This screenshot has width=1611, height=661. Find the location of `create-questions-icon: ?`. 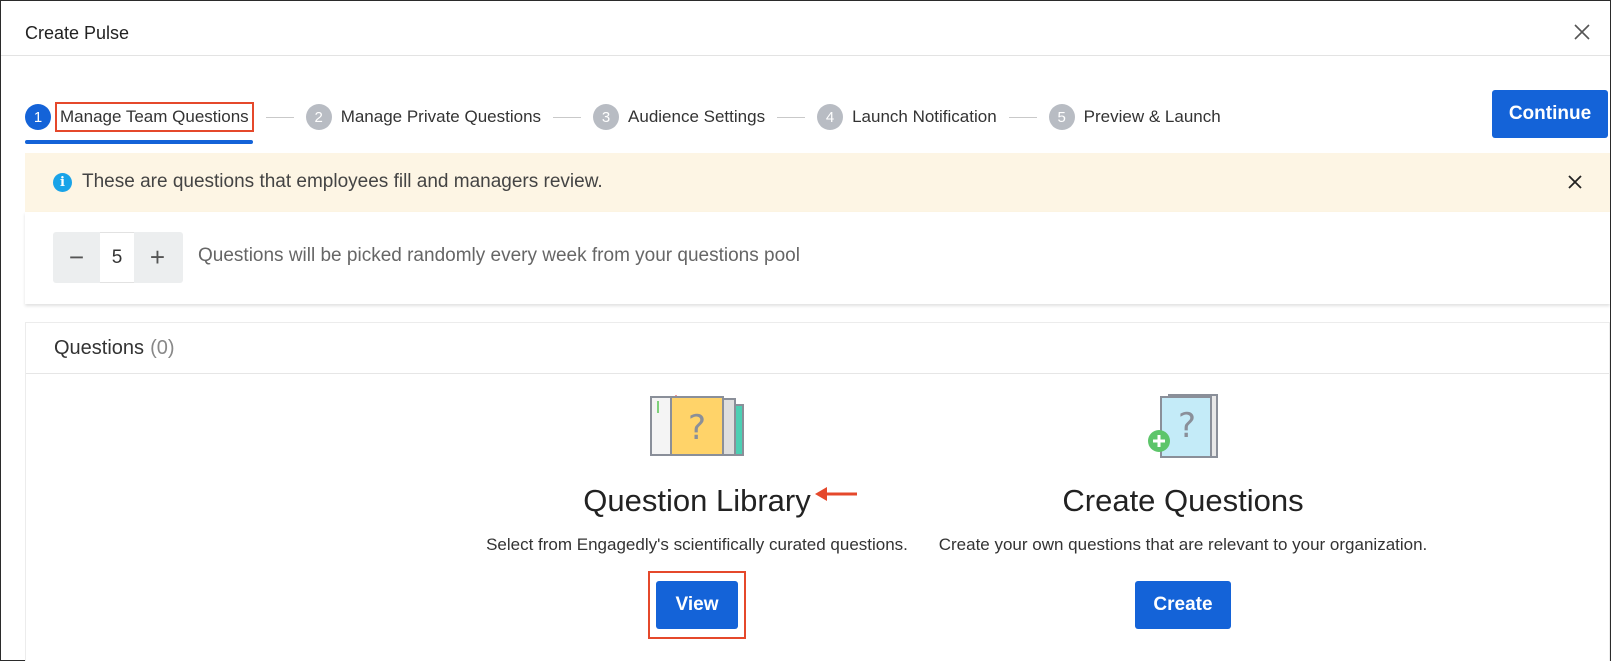

create-questions-icon: ? is located at coordinates (1183, 427).